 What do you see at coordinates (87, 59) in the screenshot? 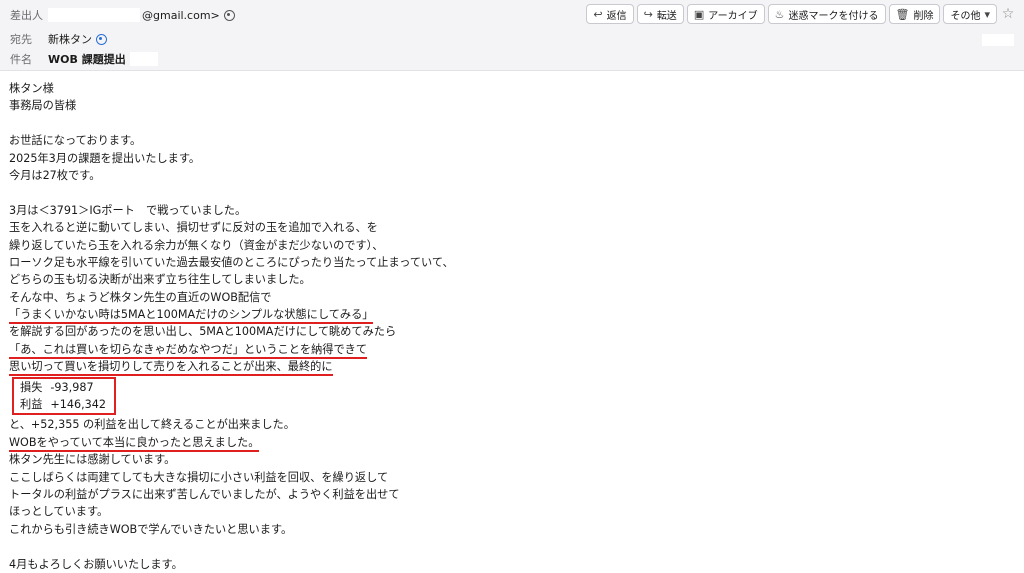
I see `subject-text: WOB 課題提出` at bounding box center [87, 59].